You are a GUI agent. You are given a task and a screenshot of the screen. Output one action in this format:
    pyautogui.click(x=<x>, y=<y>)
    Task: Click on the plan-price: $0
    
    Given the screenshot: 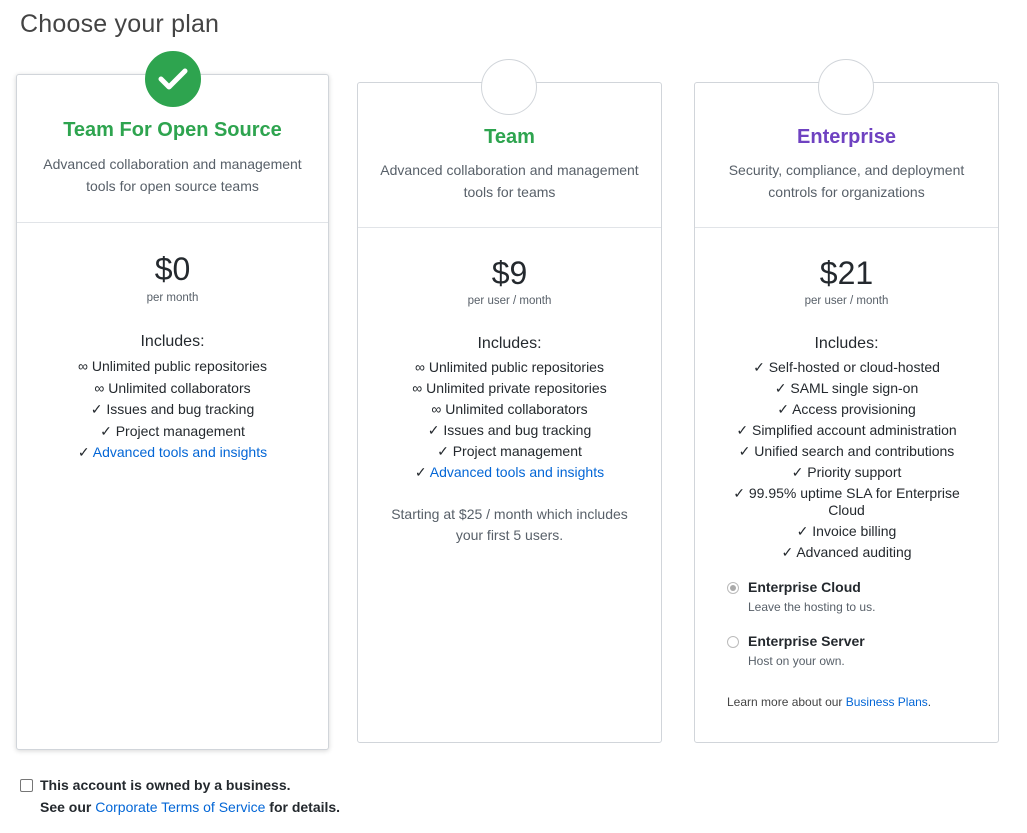 What is the action you would take?
    pyautogui.click(x=172, y=269)
    